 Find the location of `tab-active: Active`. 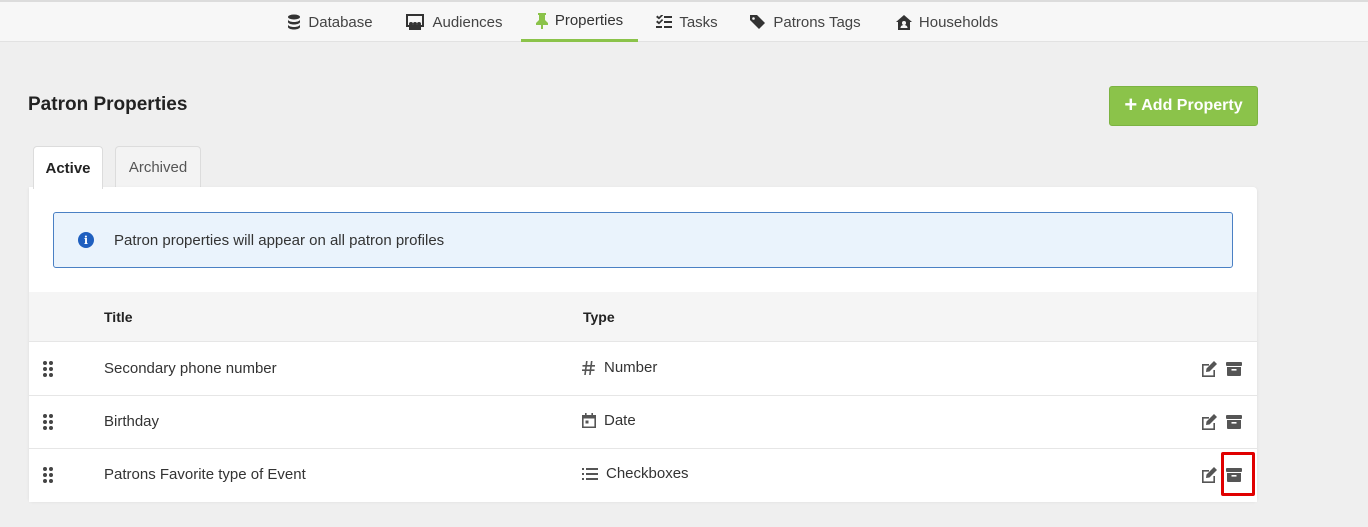

tab-active: Active is located at coordinates (68, 167).